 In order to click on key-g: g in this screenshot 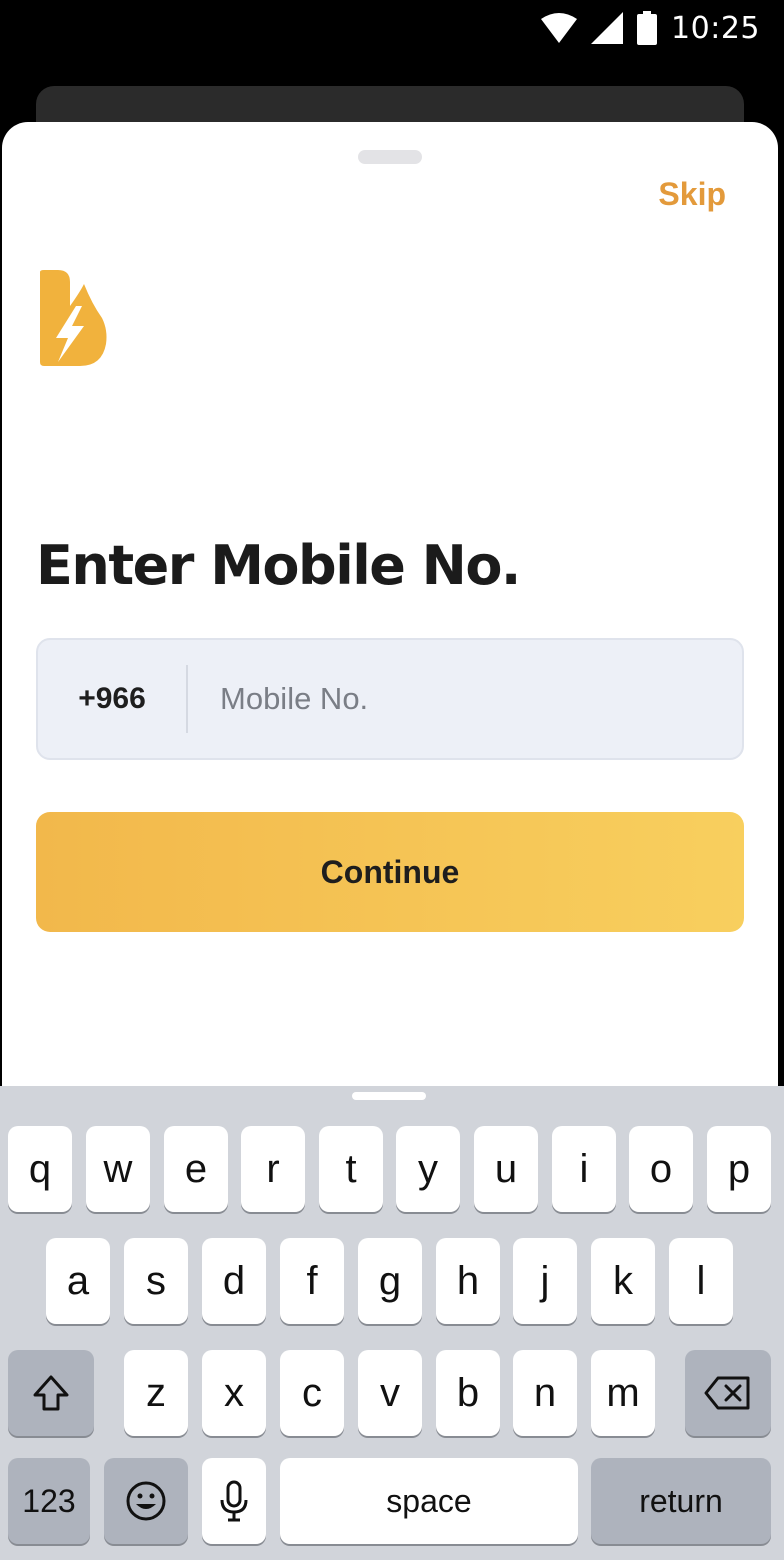, I will do `click(390, 1281)`.